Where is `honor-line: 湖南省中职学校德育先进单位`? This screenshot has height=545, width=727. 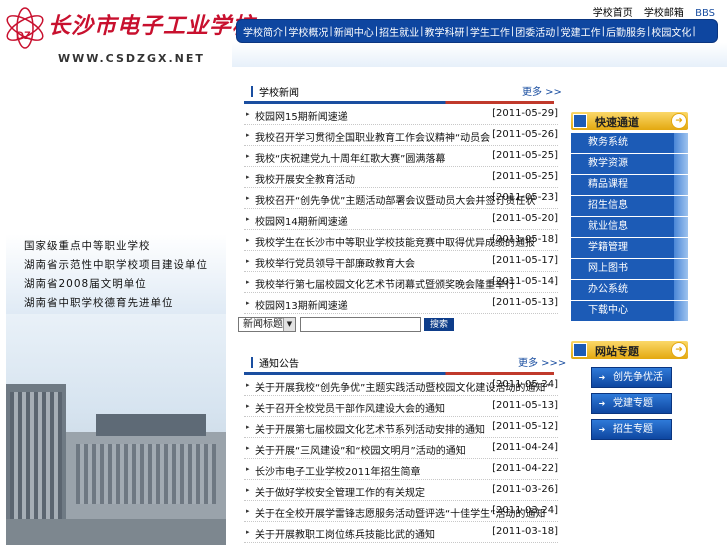 honor-line: 湖南省中职学校德育先进单位 is located at coordinates (99, 303).